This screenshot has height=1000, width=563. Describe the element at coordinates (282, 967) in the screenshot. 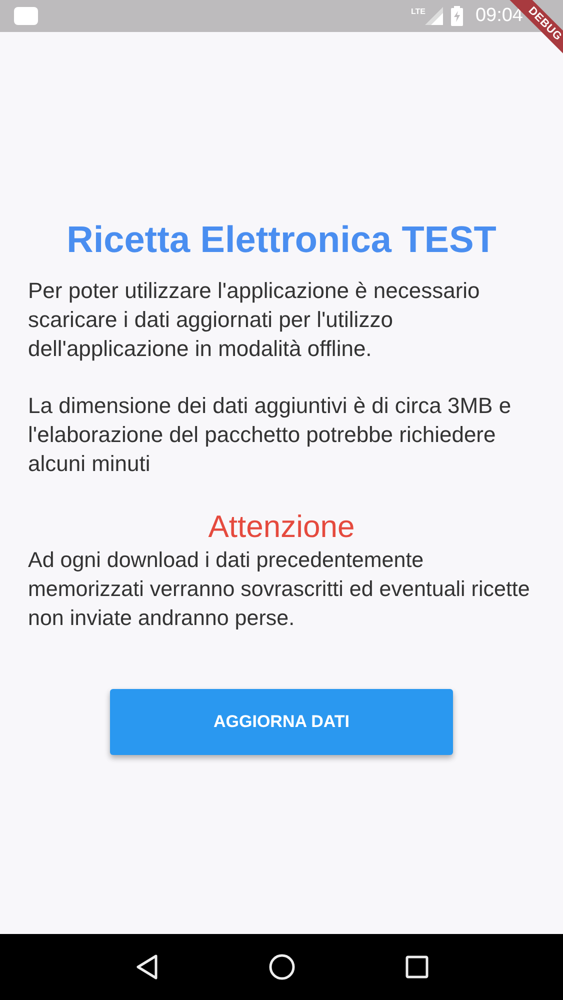

I see `home-icon` at that location.